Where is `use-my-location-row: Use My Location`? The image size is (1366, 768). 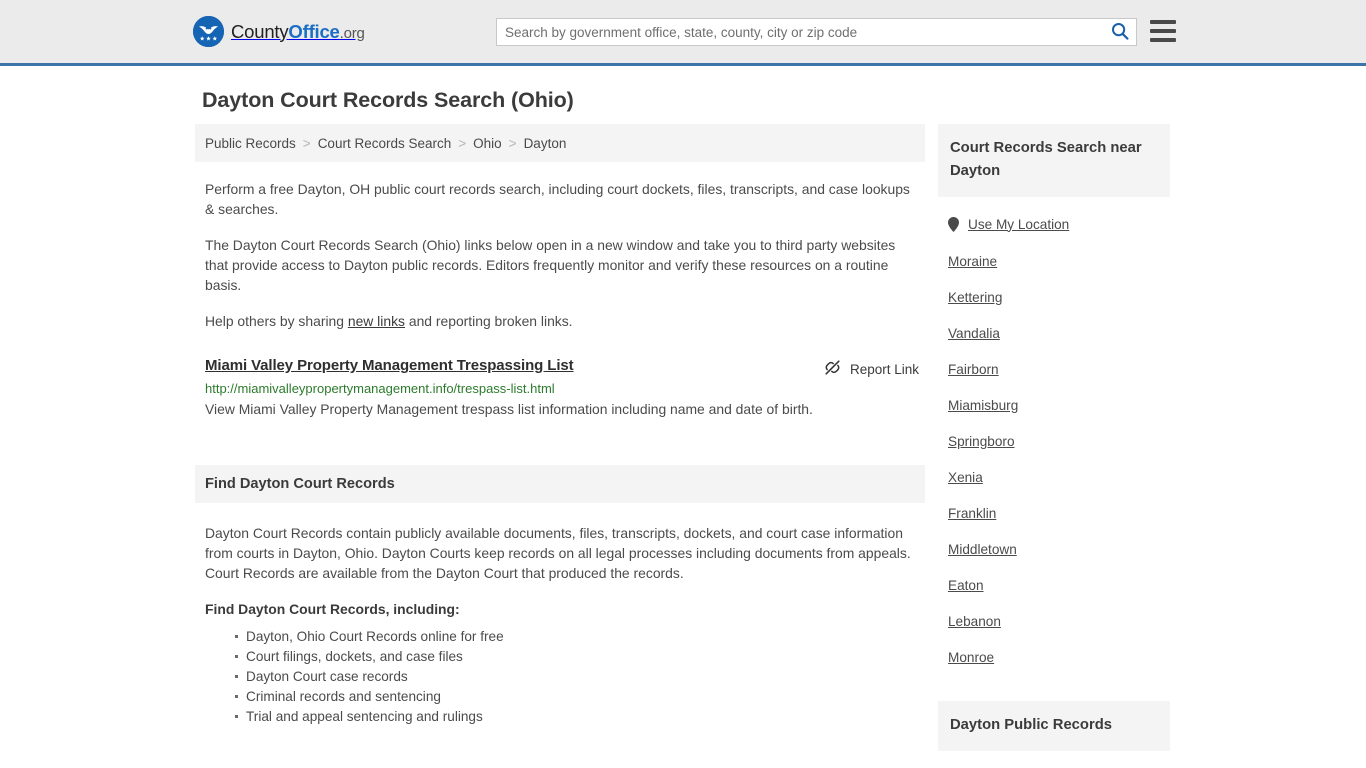
use-my-location-row: Use My Location is located at coordinates (1054, 224).